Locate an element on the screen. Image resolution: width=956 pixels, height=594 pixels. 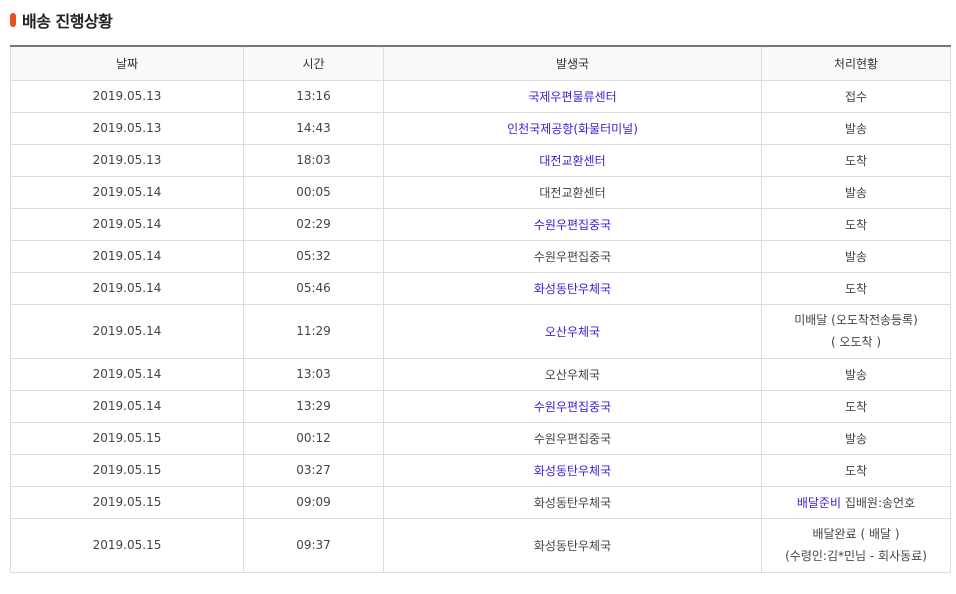
status-detail: (수령인:김*민님 - 회사동료) is located at coordinates (856, 556).